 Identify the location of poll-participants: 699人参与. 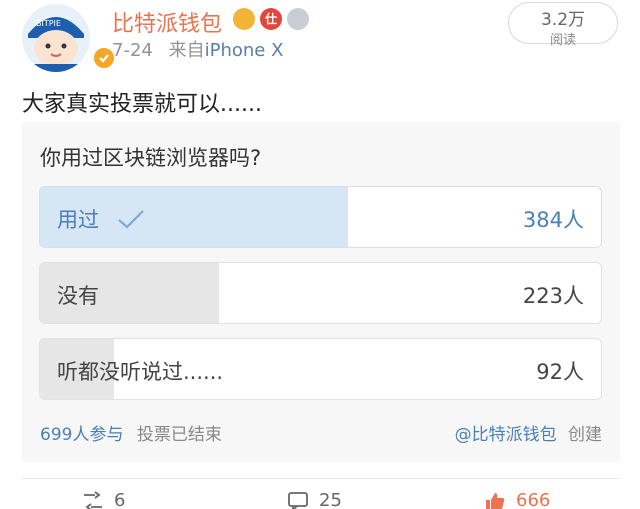
(81, 435).